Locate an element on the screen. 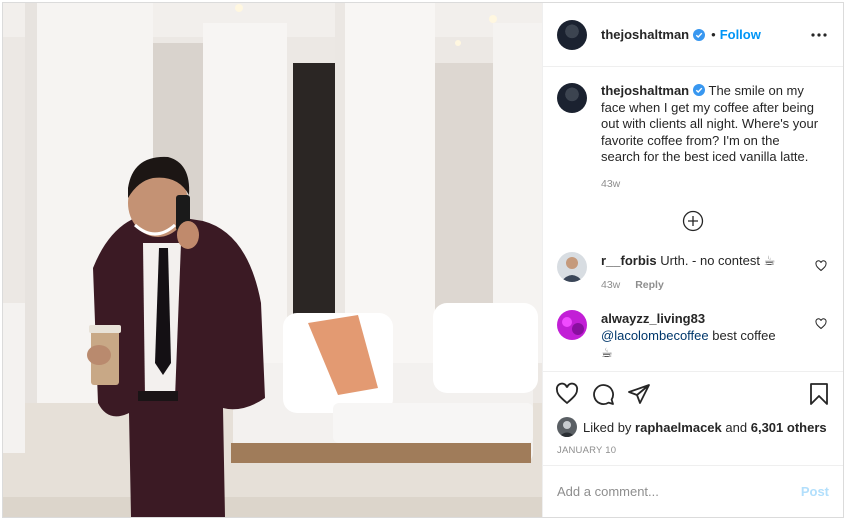  comment-username: alwayzz_living83 is located at coordinates (653, 318).